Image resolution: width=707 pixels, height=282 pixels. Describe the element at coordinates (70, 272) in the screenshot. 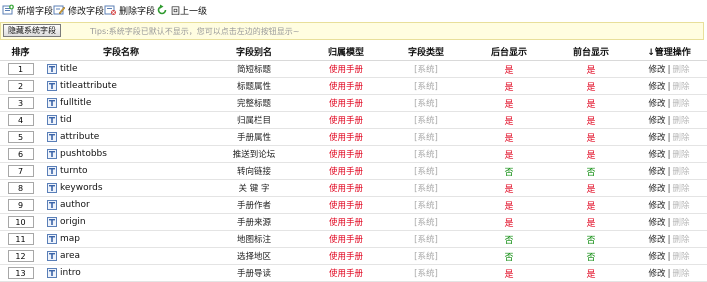

I see `field-name: intro` at that location.